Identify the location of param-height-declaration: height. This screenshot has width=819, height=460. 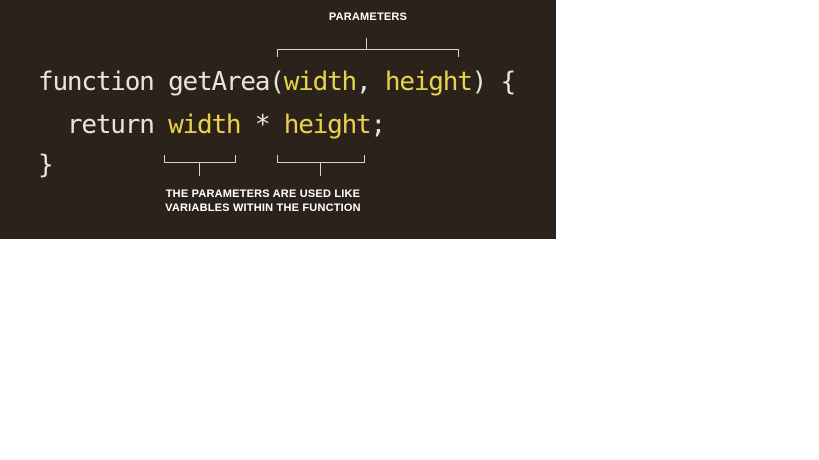
(428, 82).